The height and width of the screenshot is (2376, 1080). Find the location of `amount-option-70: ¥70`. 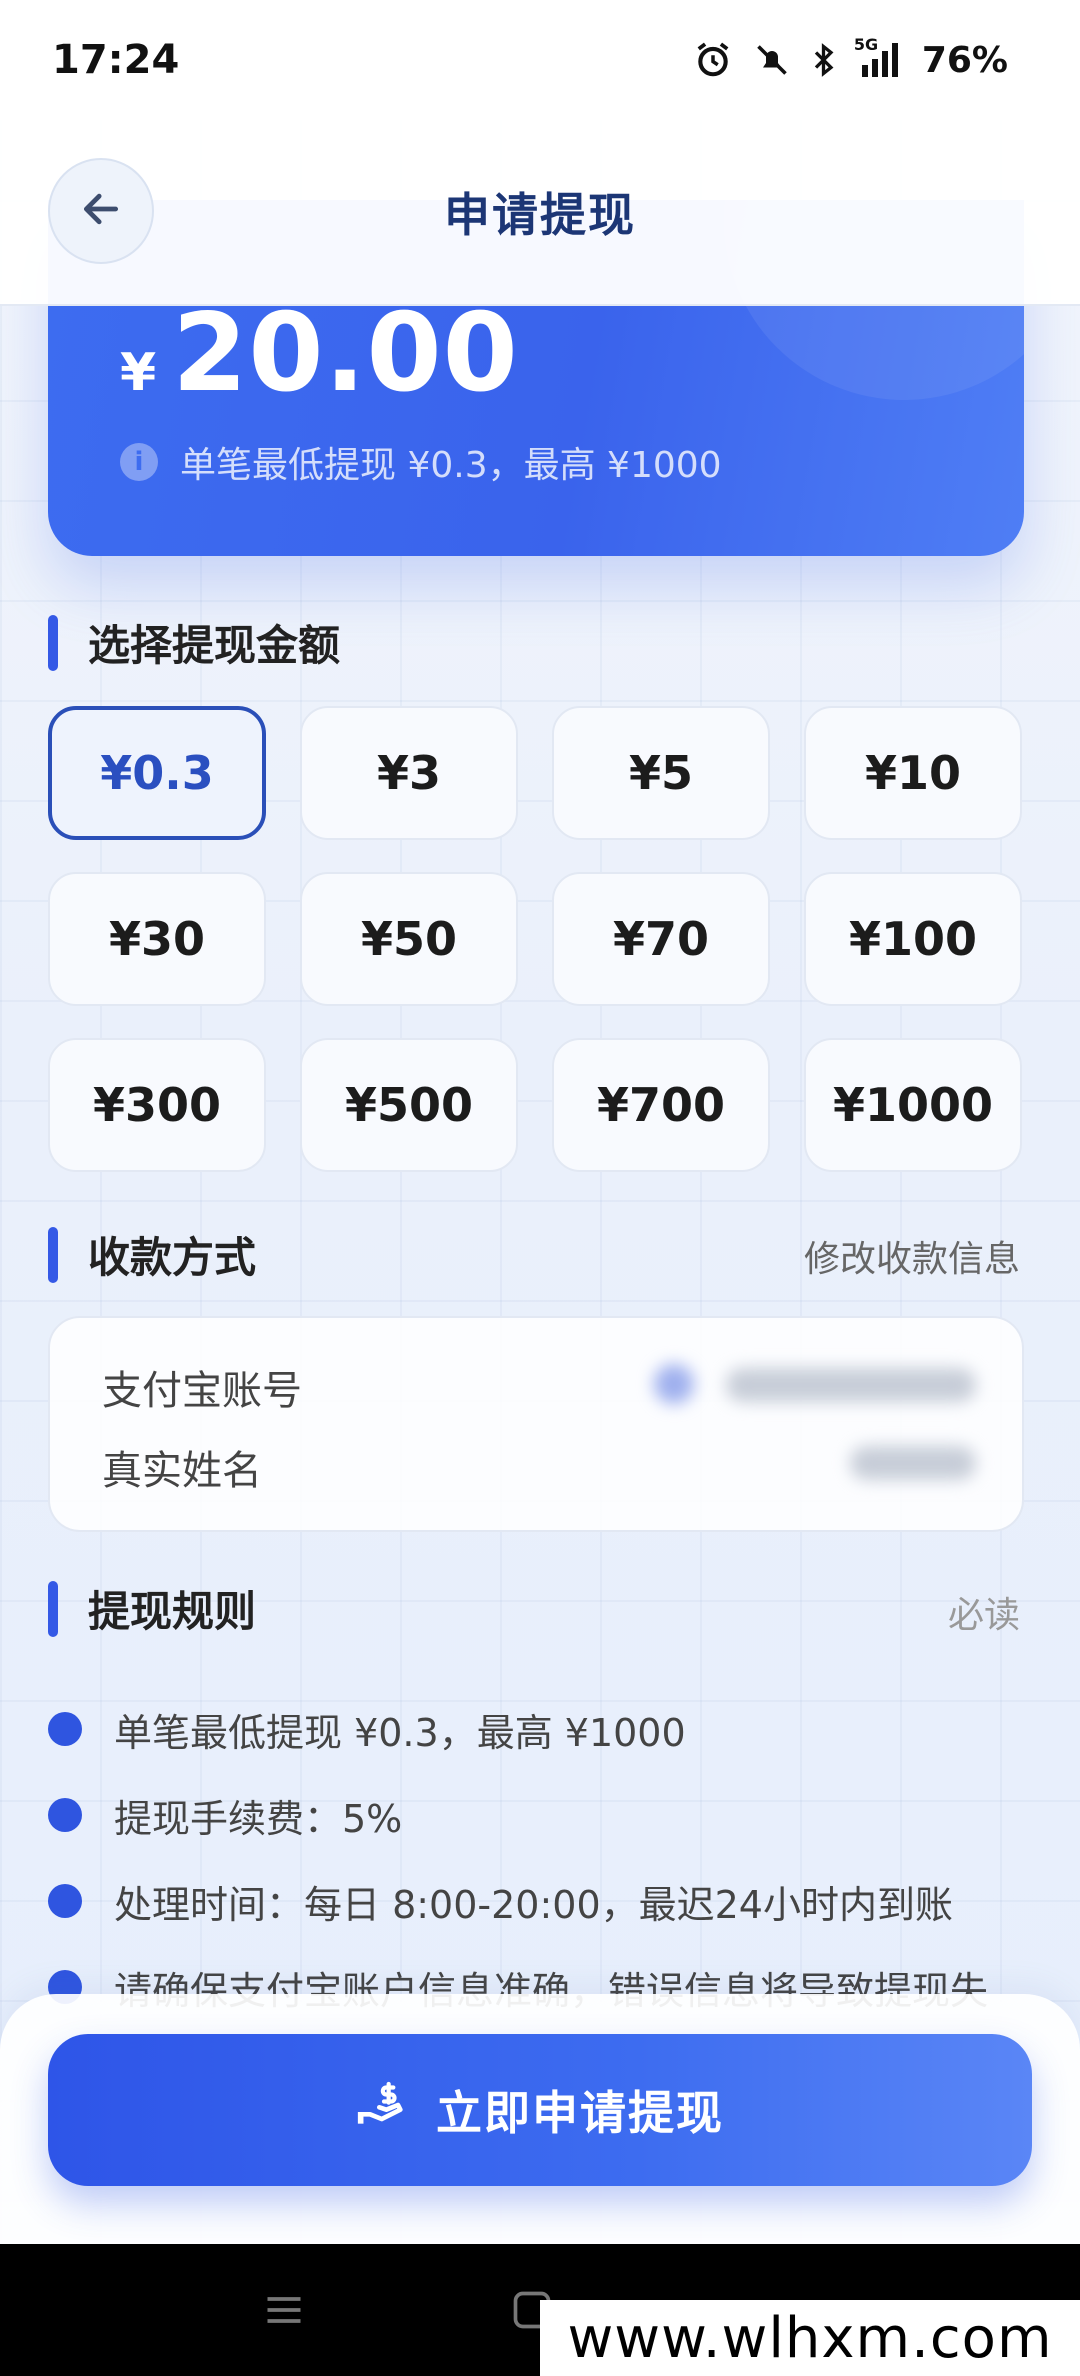

amount-option-70: ¥70 is located at coordinates (661, 939).